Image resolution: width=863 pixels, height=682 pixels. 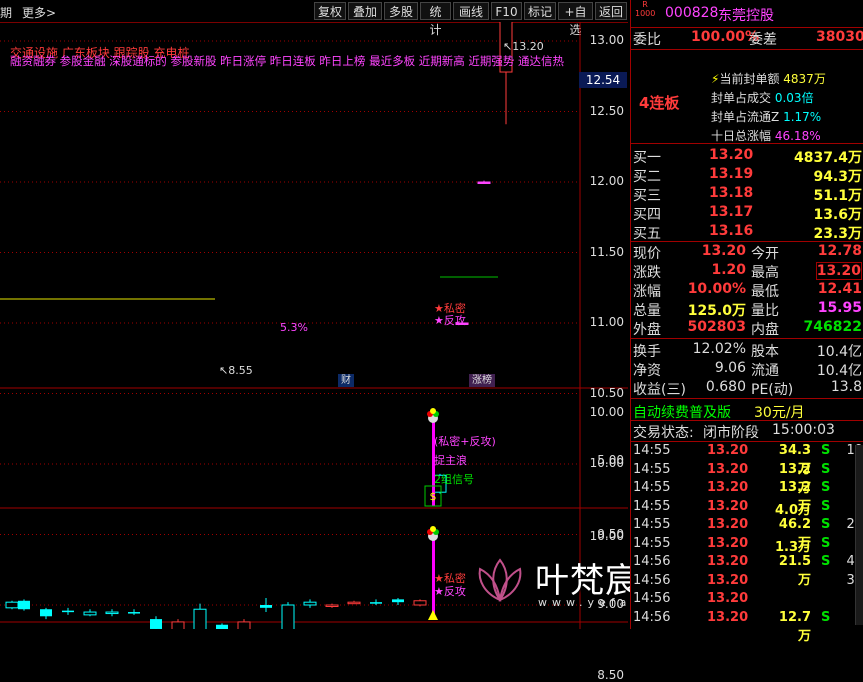 What do you see at coordinates (748, 460) in the screenshot?
I see `tick-row: 14:5513.2034.3万S19` at bounding box center [748, 460].